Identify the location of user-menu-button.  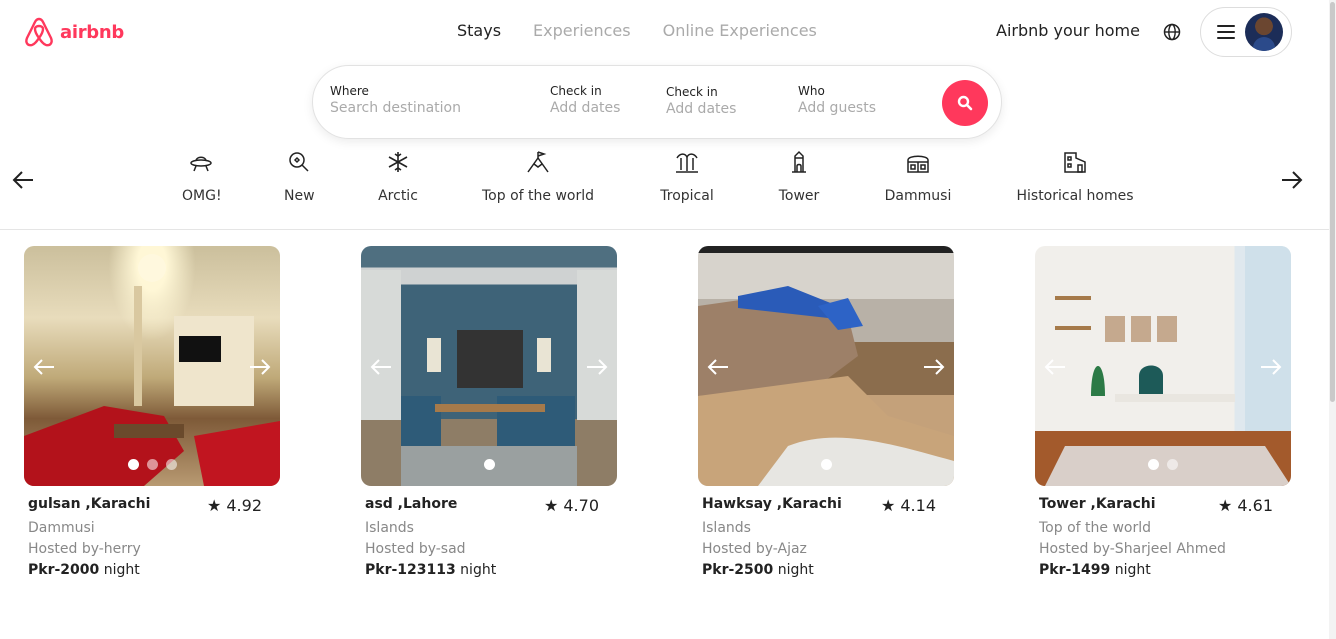
(1246, 32).